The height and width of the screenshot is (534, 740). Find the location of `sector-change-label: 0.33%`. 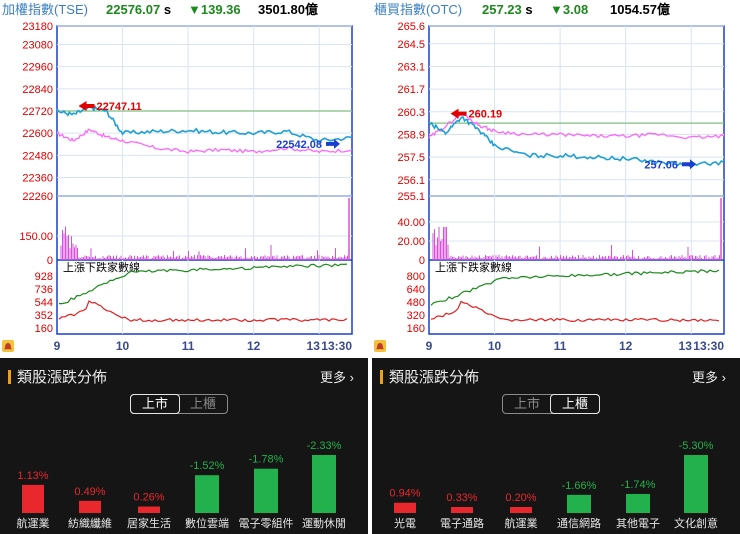

sector-change-label: 0.33% is located at coordinates (461, 498).